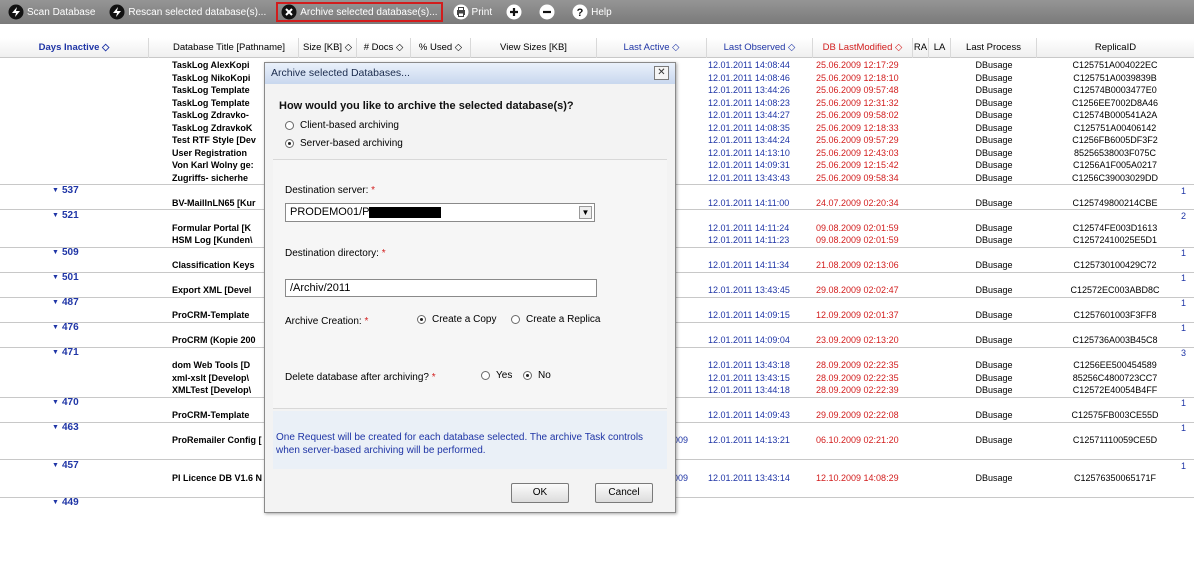 This screenshot has height=581, width=1194. What do you see at coordinates (537, 375) in the screenshot?
I see `delete-no-radio: No` at bounding box center [537, 375].